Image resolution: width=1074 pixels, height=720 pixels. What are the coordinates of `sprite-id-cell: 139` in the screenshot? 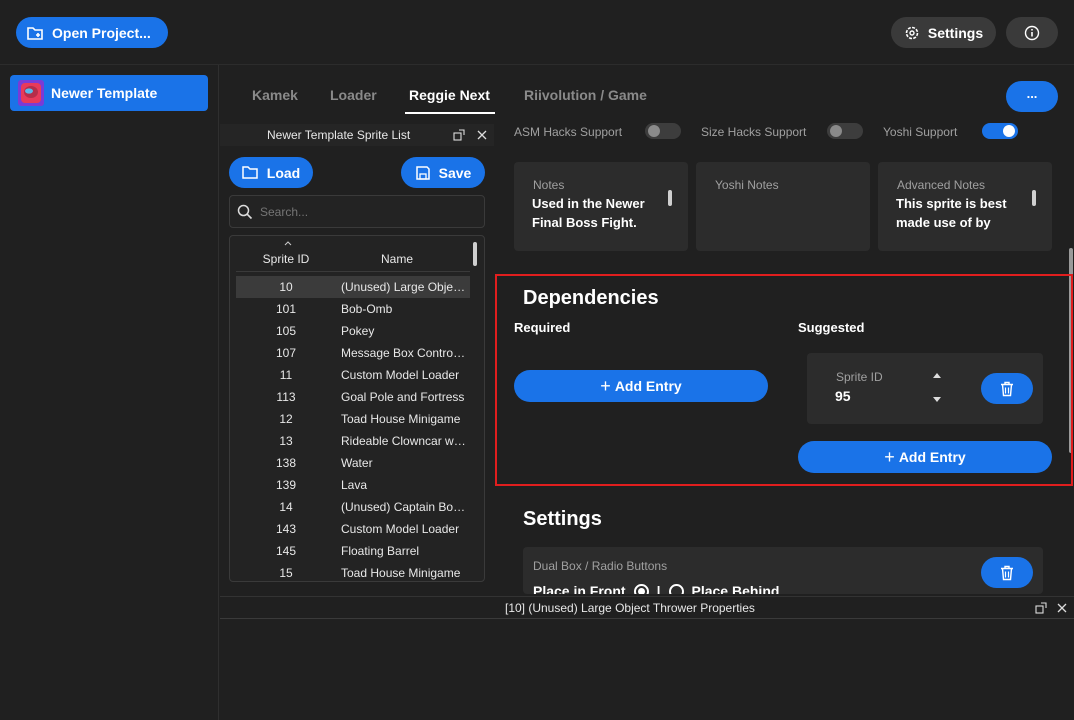 It's located at (286, 485).